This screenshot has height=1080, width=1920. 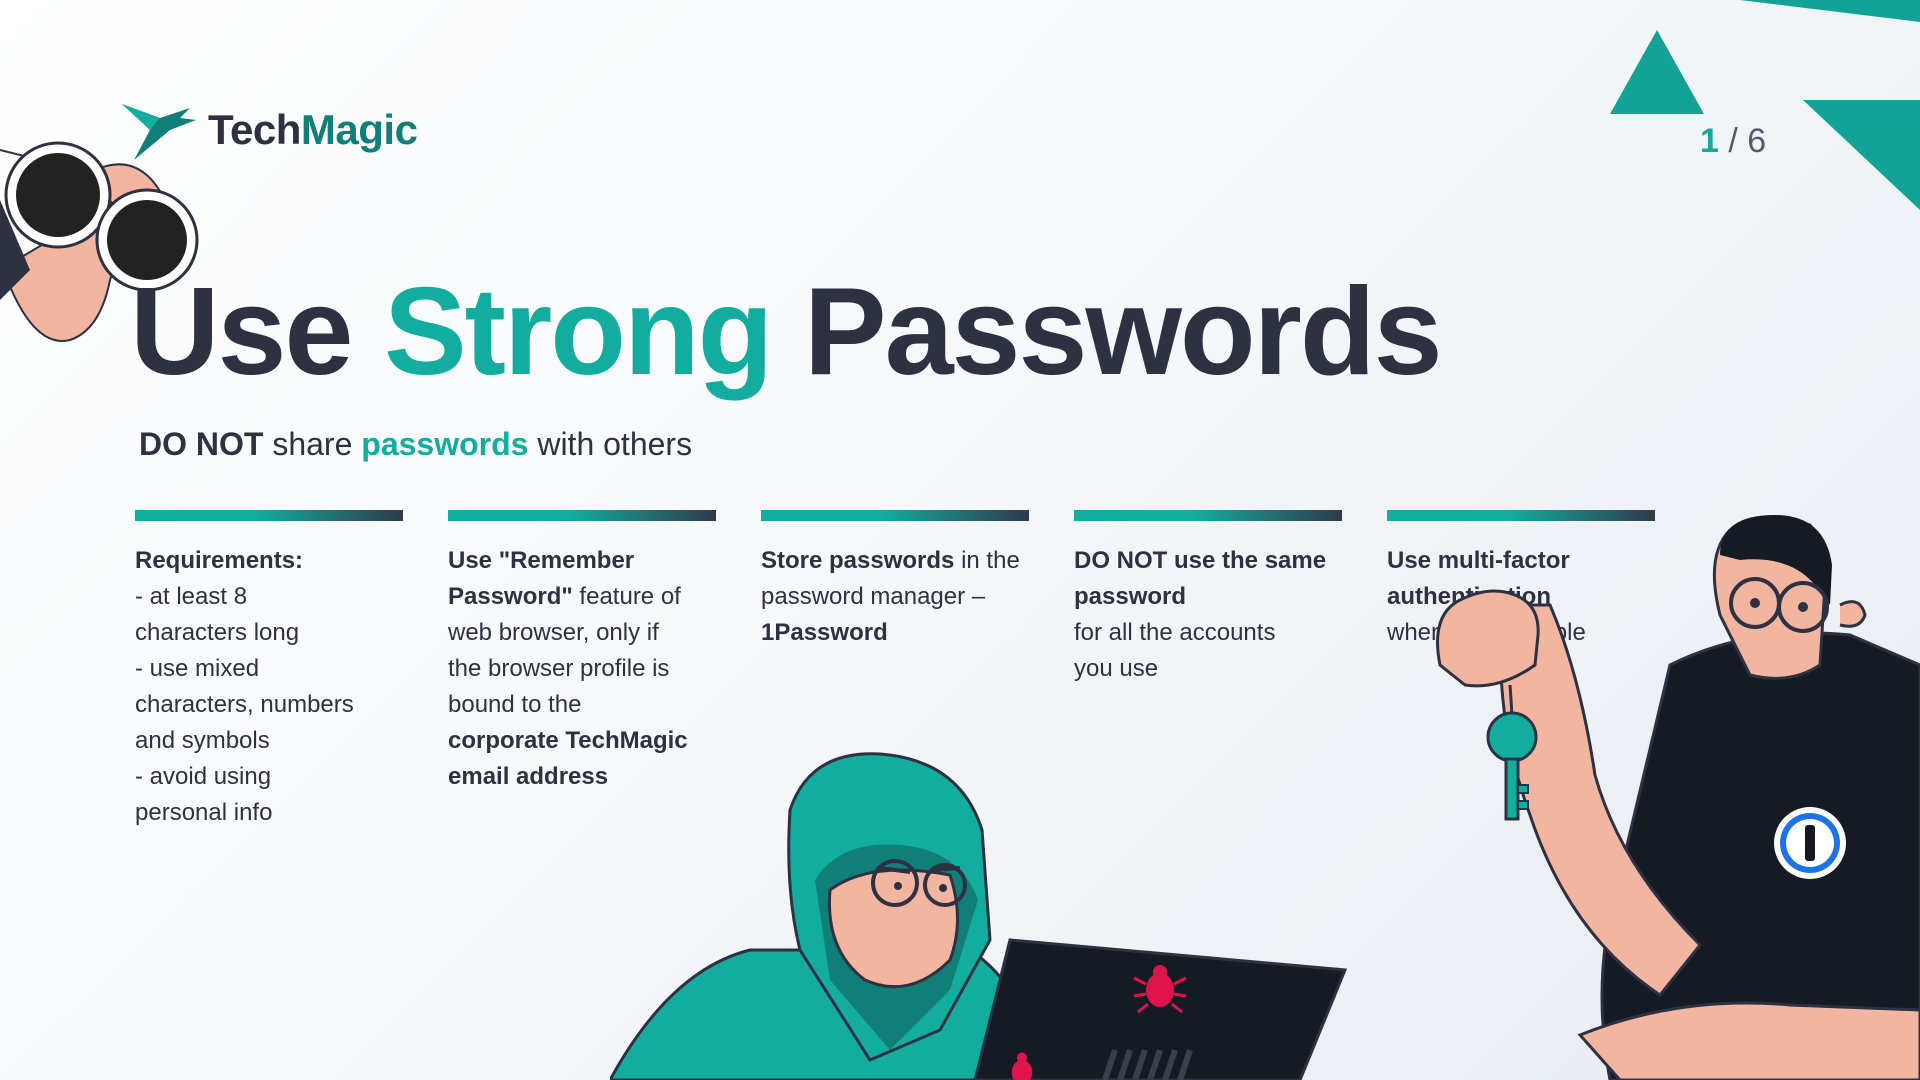 What do you see at coordinates (578, 332) in the screenshot?
I see `title-accent: Strong` at bounding box center [578, 332].